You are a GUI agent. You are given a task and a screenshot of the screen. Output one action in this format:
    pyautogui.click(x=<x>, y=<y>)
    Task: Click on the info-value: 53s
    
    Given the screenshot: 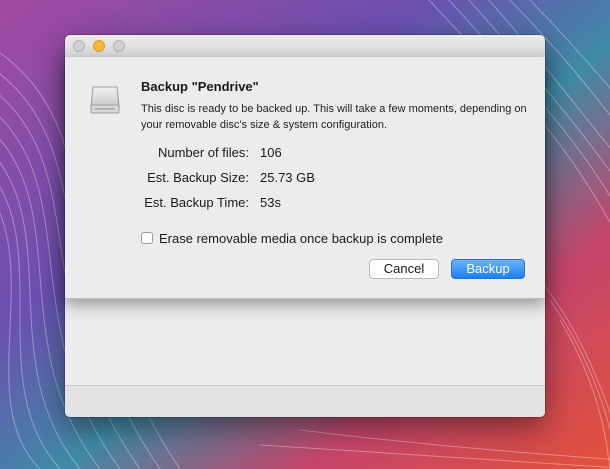 What is the action you would take?
    pyautogui.click(x=270, y=202)
    